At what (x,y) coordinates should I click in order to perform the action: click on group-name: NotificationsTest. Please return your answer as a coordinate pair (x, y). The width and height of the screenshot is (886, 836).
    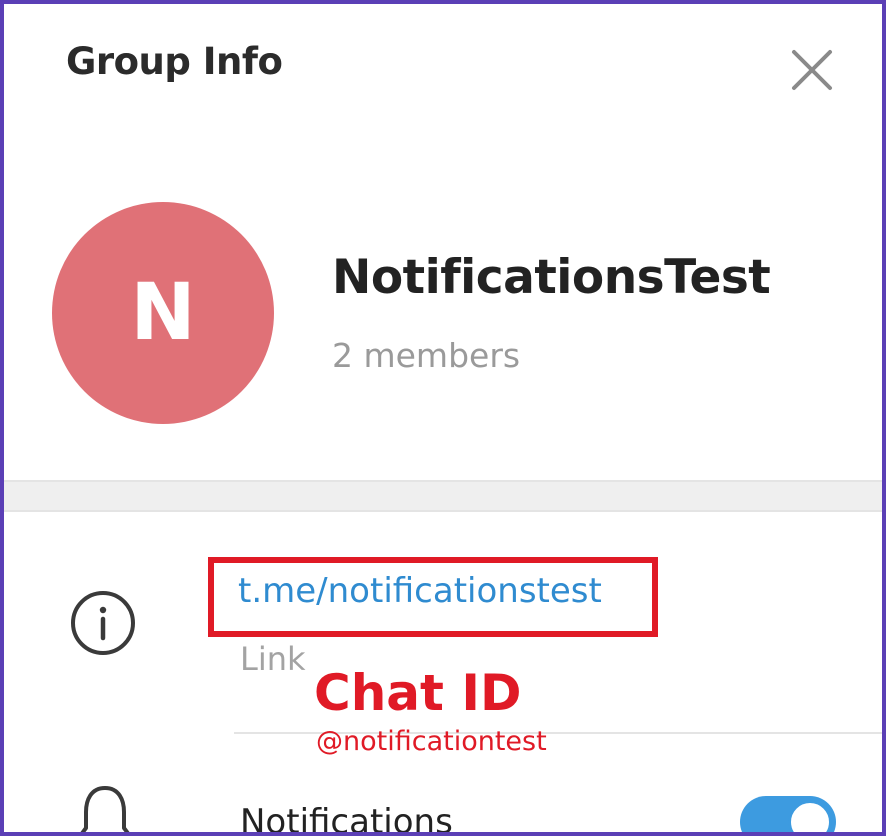
    Looking at the image, I should click on (551, 277).